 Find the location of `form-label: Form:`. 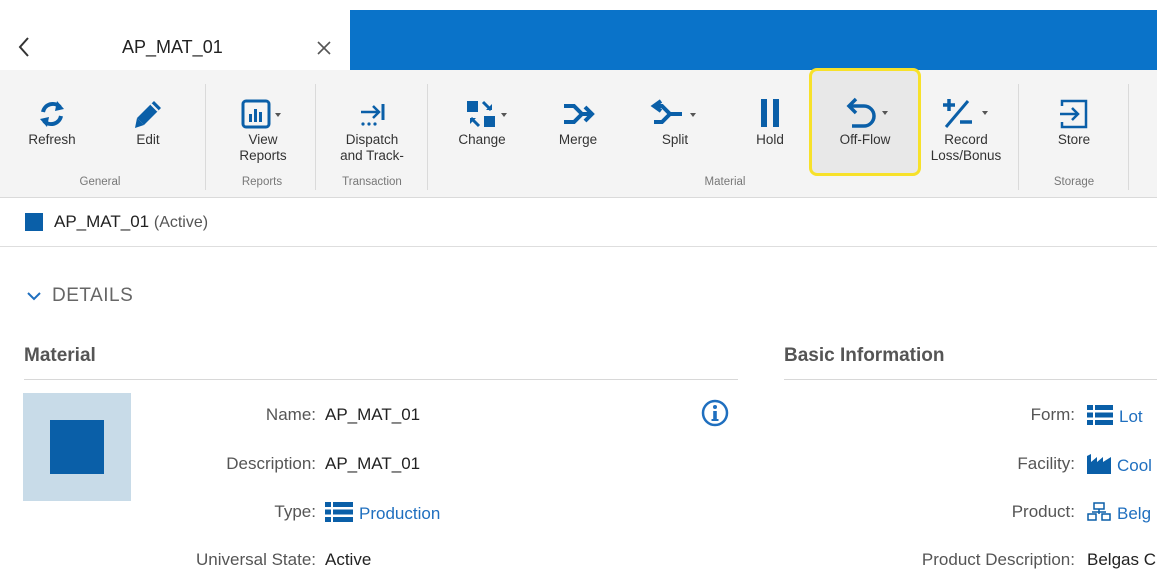

form-label: Form: is located at coordinates (1052, 414).